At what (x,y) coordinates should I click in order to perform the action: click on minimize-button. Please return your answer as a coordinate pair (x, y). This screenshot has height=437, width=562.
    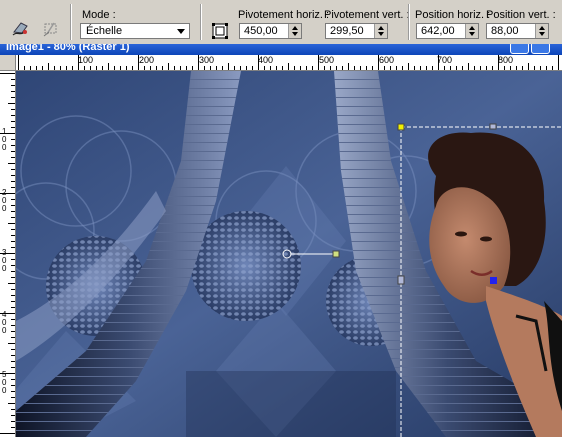
    Looking at the image, I should click on (519, 49).